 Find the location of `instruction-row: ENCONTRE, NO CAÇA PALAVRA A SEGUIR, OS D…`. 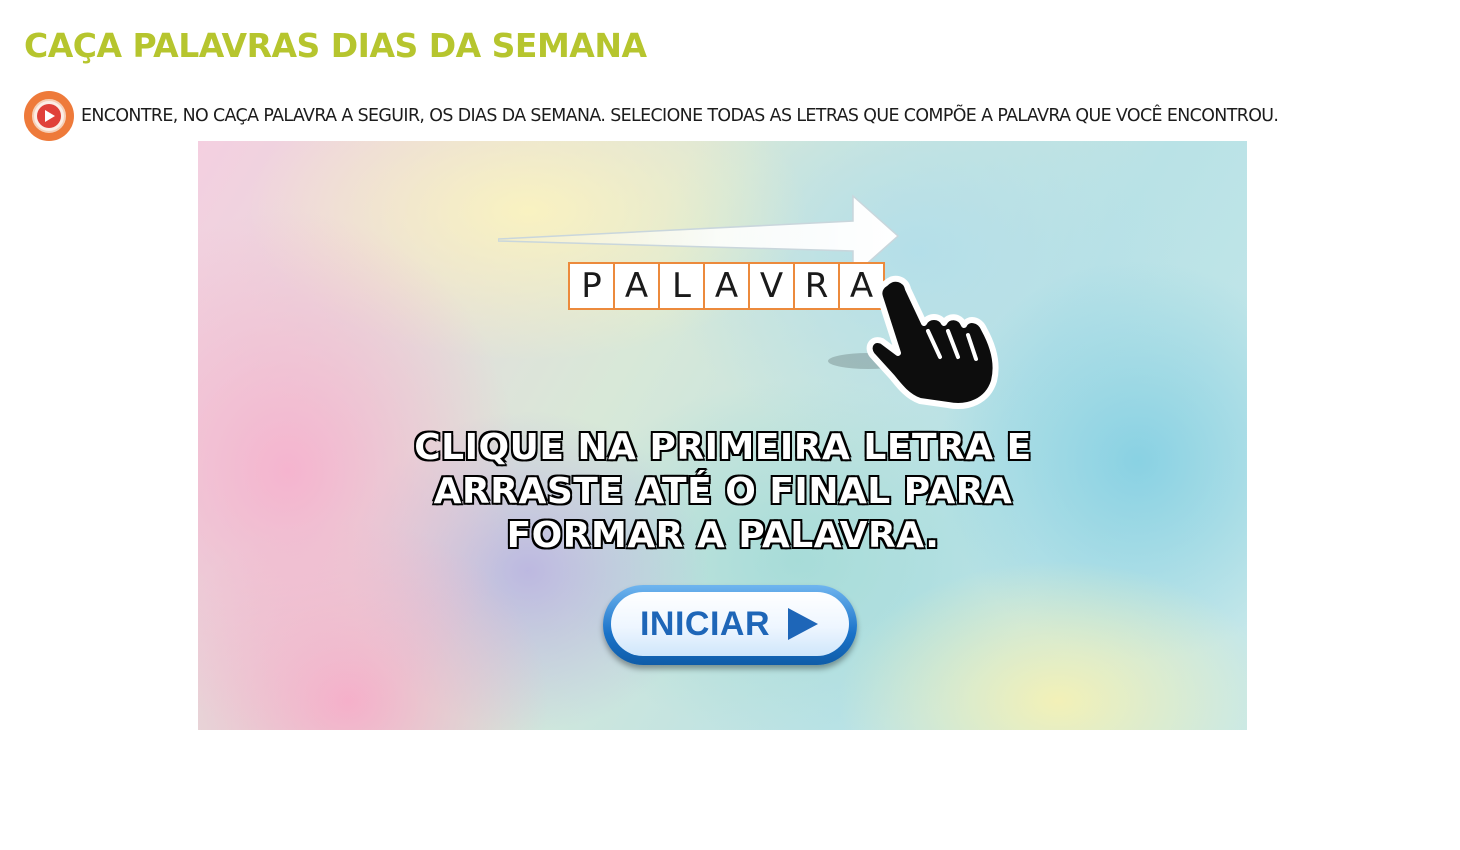

instruction-row: ENCONTRE, NO CAÇA PALAVRA A SEGUIR, OS D… is located at coordinates (651, 116).